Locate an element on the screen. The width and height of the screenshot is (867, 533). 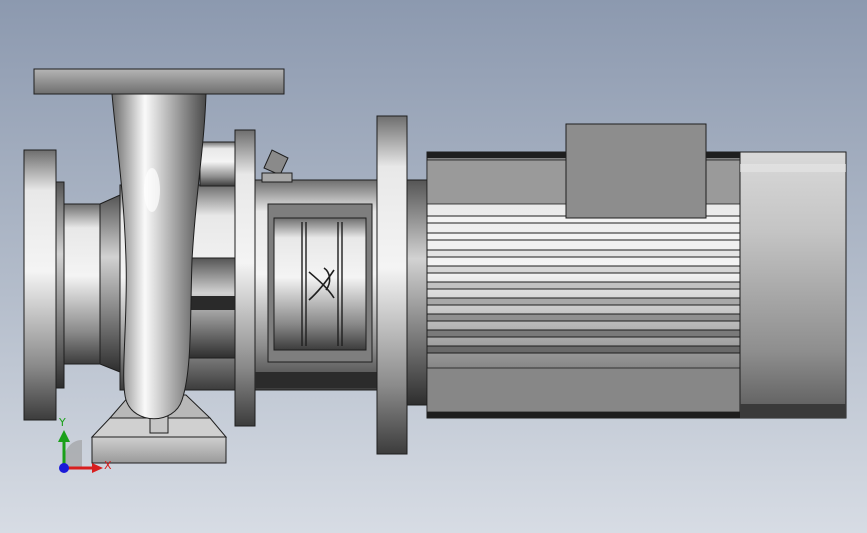
x-axis-label: X is located at coordinates (108, 465).